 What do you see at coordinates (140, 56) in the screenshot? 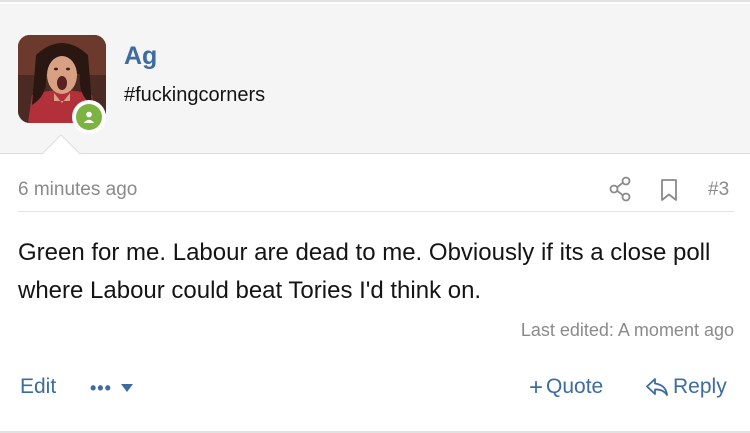
I see `username: Ag` at bounding box center [140, 56].